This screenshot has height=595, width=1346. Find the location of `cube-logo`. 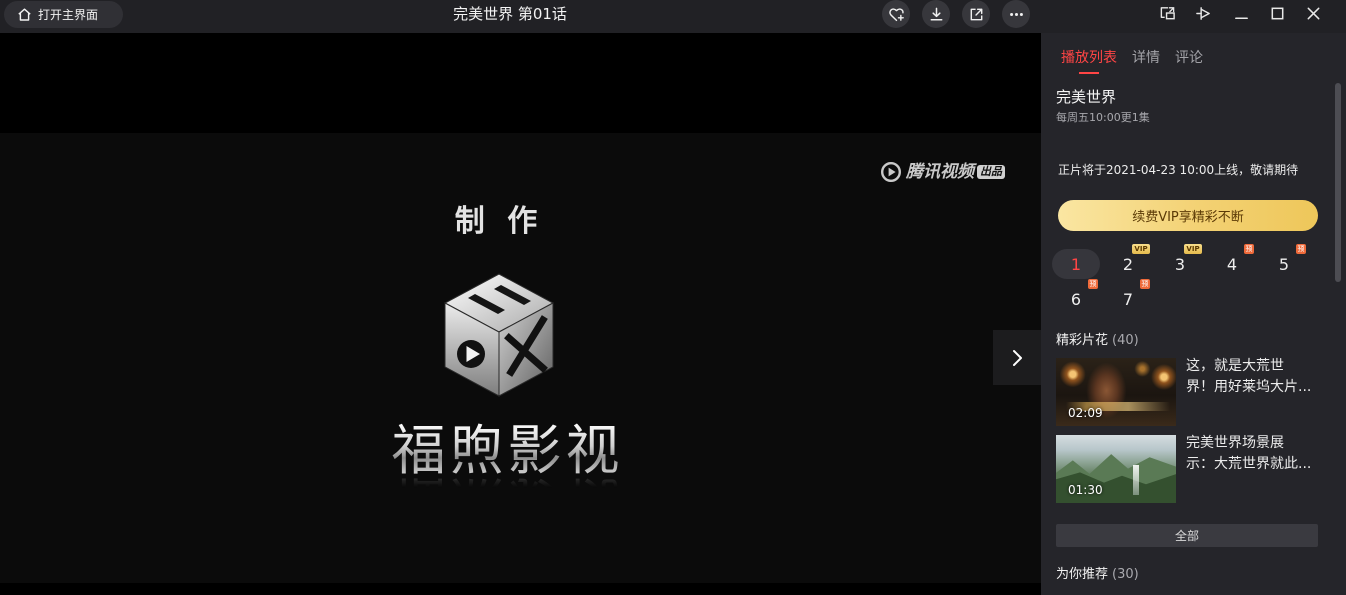

cube-logo is located at coordinates (499, 335).